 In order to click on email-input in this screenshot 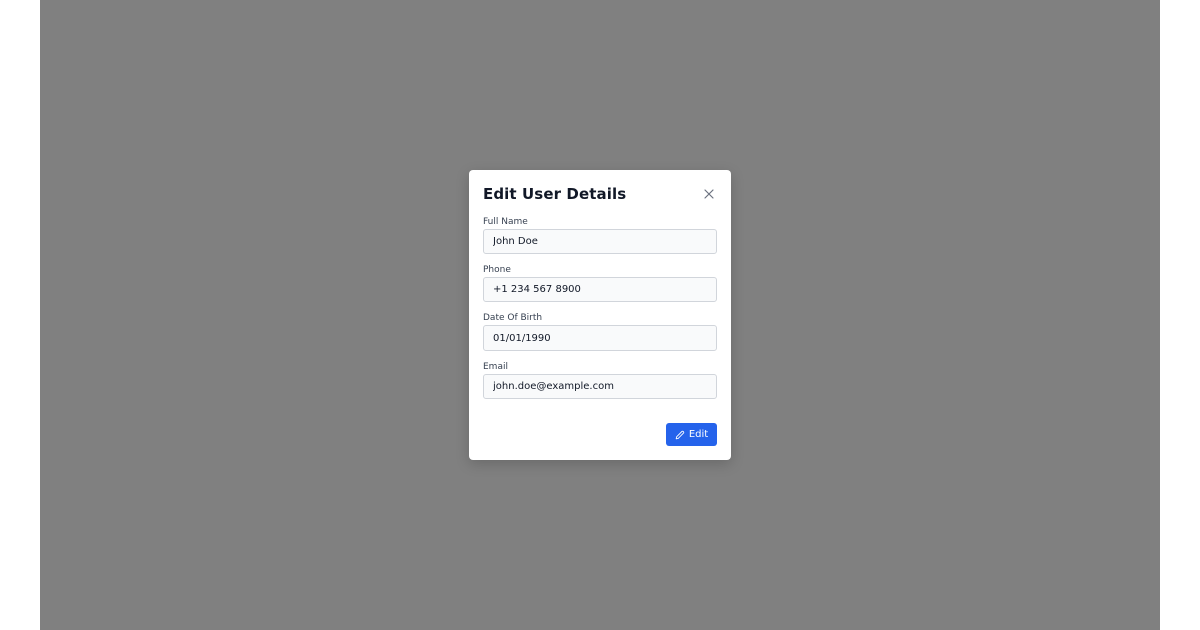, I will do `click(600, 386)`.